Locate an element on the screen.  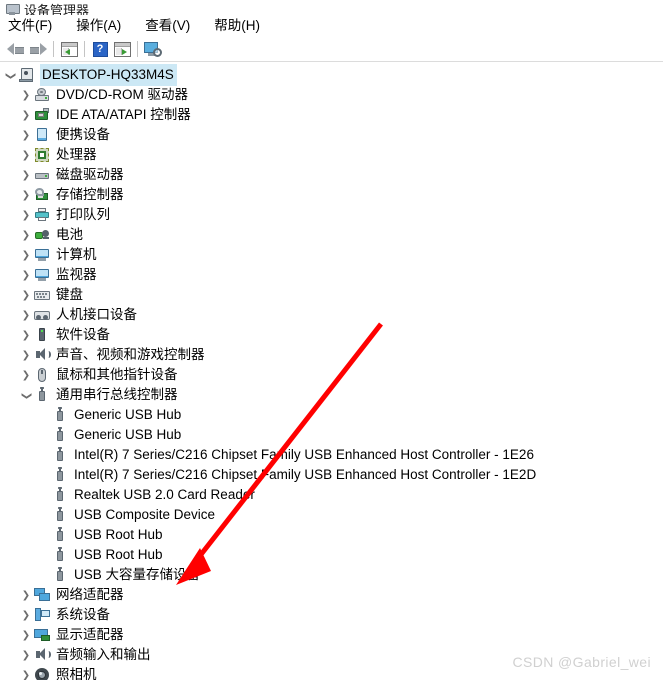
tree-root-item: DESKTOP-HQ33M4S is located at coordinates (331, 75).